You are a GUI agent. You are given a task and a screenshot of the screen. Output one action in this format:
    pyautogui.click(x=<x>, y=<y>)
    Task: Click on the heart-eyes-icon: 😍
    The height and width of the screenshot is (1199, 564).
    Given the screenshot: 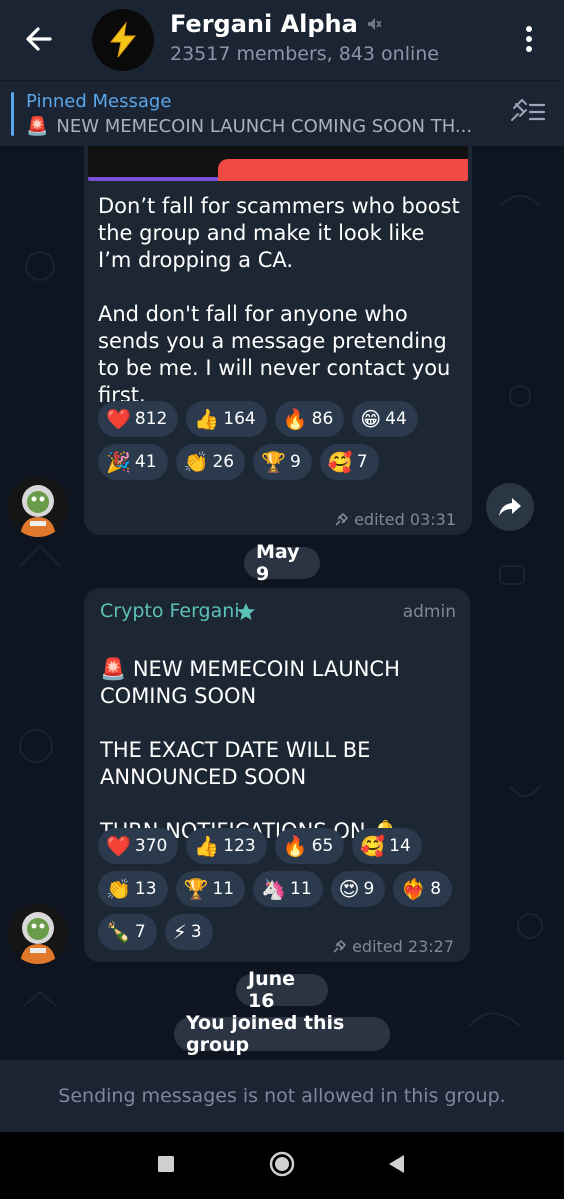 What is the action you would take?
    pyautogui.click(x=349, y=889)
    